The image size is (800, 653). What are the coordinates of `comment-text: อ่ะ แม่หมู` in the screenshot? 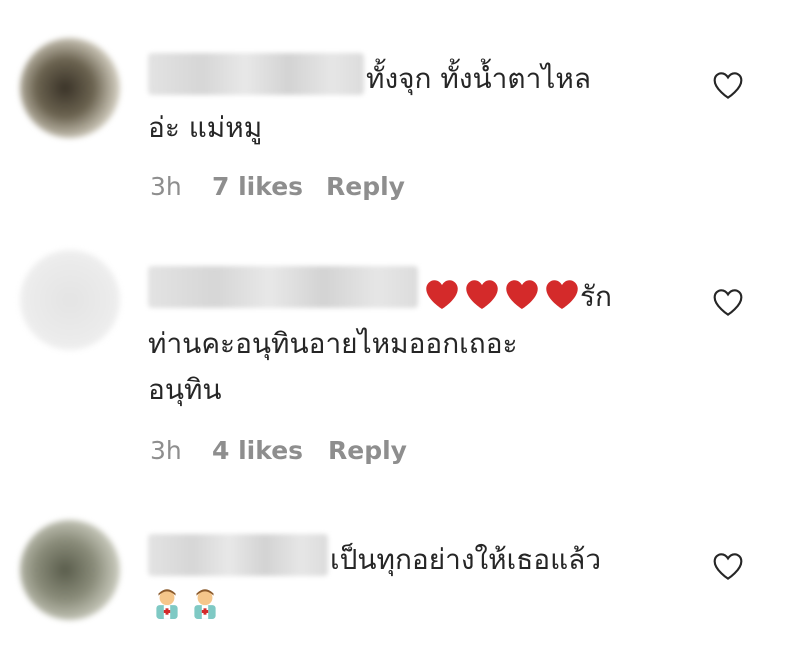 It's located at (205, 127).